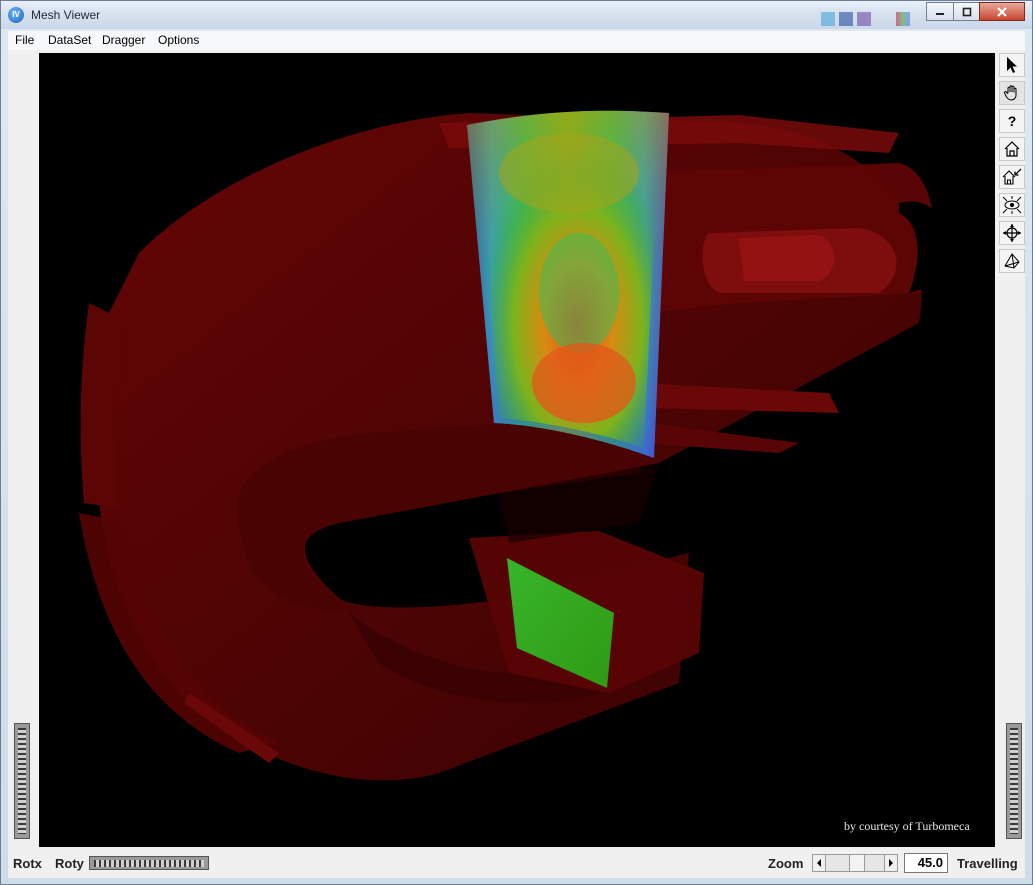 The height and width of the screenshot is (885, 1033). I want to click on help-button: ?, so click(1012, 121).